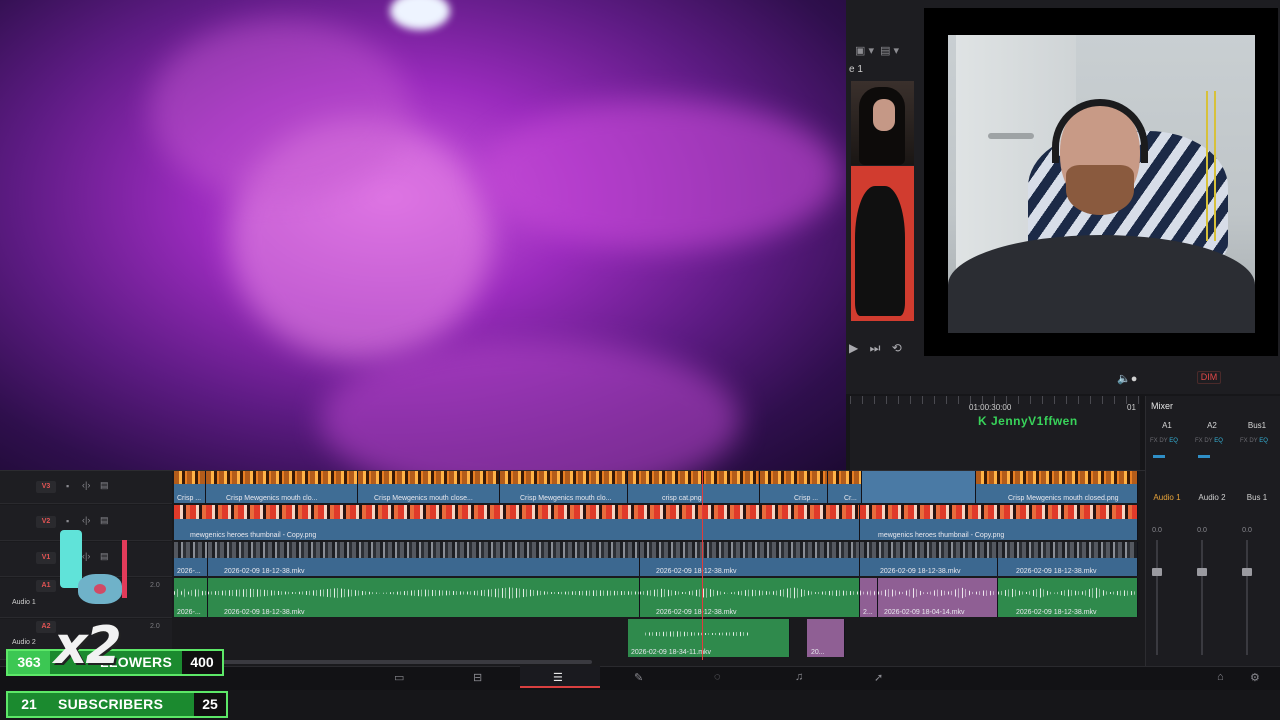 The width and height of the screenshot is (1280, 720). What do you see at coordinates (24, 602) in the screenshot?
I see `track-name-a1: Audio 1` at bounding box center [24, 602].